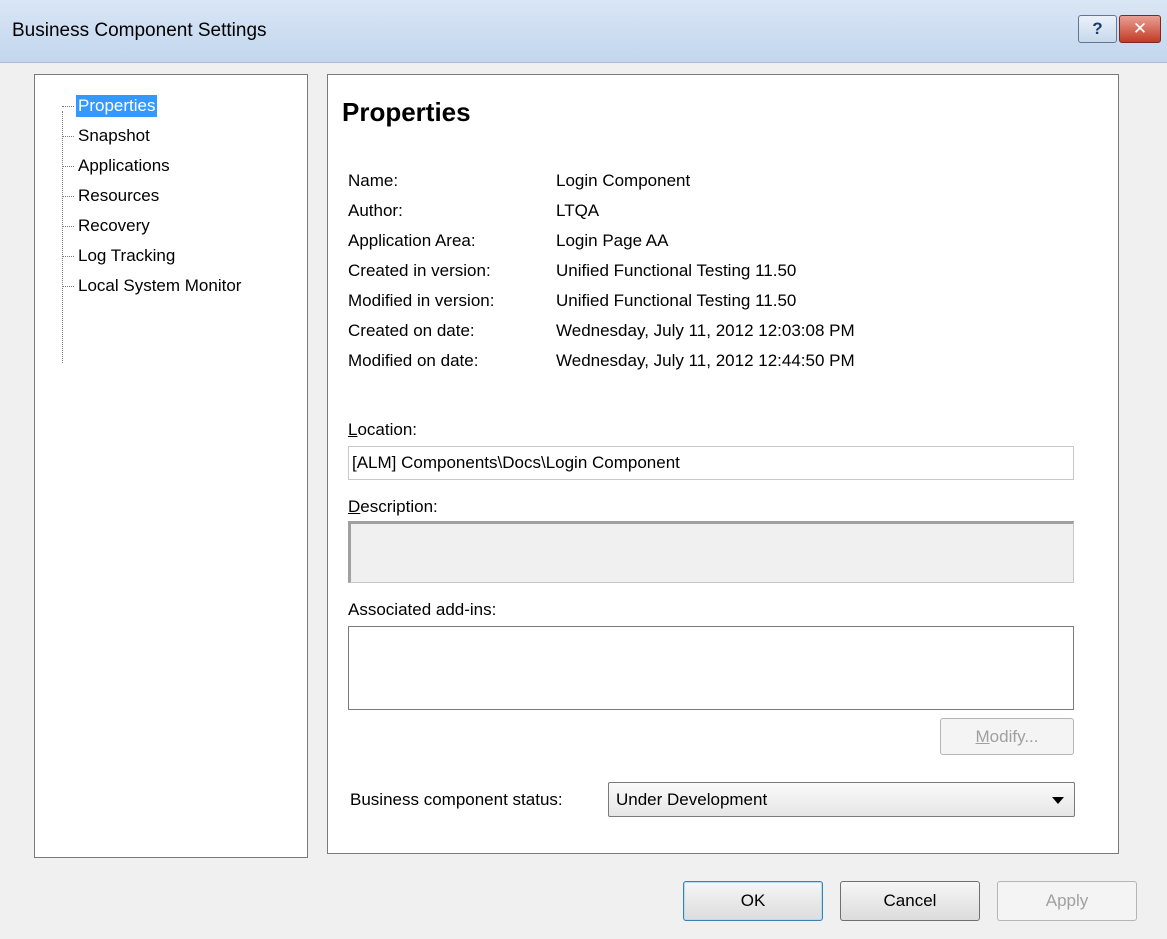 Image resolution: width=1167 pixels, height=939 pixels. Describe the element at coordinates (160, 285) in the screenshot. I see `tree-item-label: Local System Monitor` at that location.